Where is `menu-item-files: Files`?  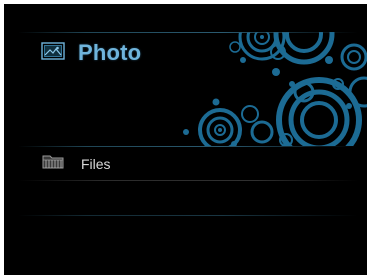 menu-item-files: Files is located at coordinates (76, 163).